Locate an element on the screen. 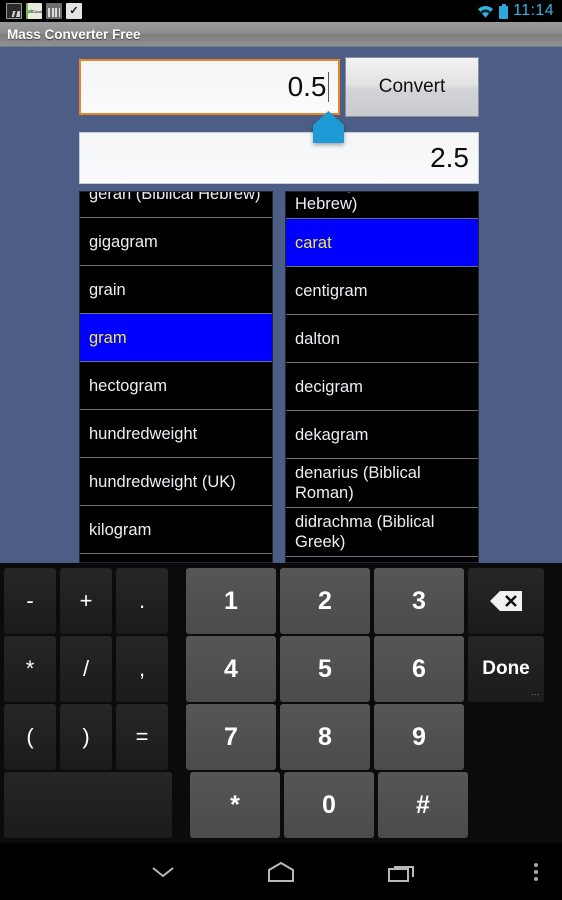 The width and height of the screenshot is (562, 900). list-item: grain is located at coordinates (176, 290).